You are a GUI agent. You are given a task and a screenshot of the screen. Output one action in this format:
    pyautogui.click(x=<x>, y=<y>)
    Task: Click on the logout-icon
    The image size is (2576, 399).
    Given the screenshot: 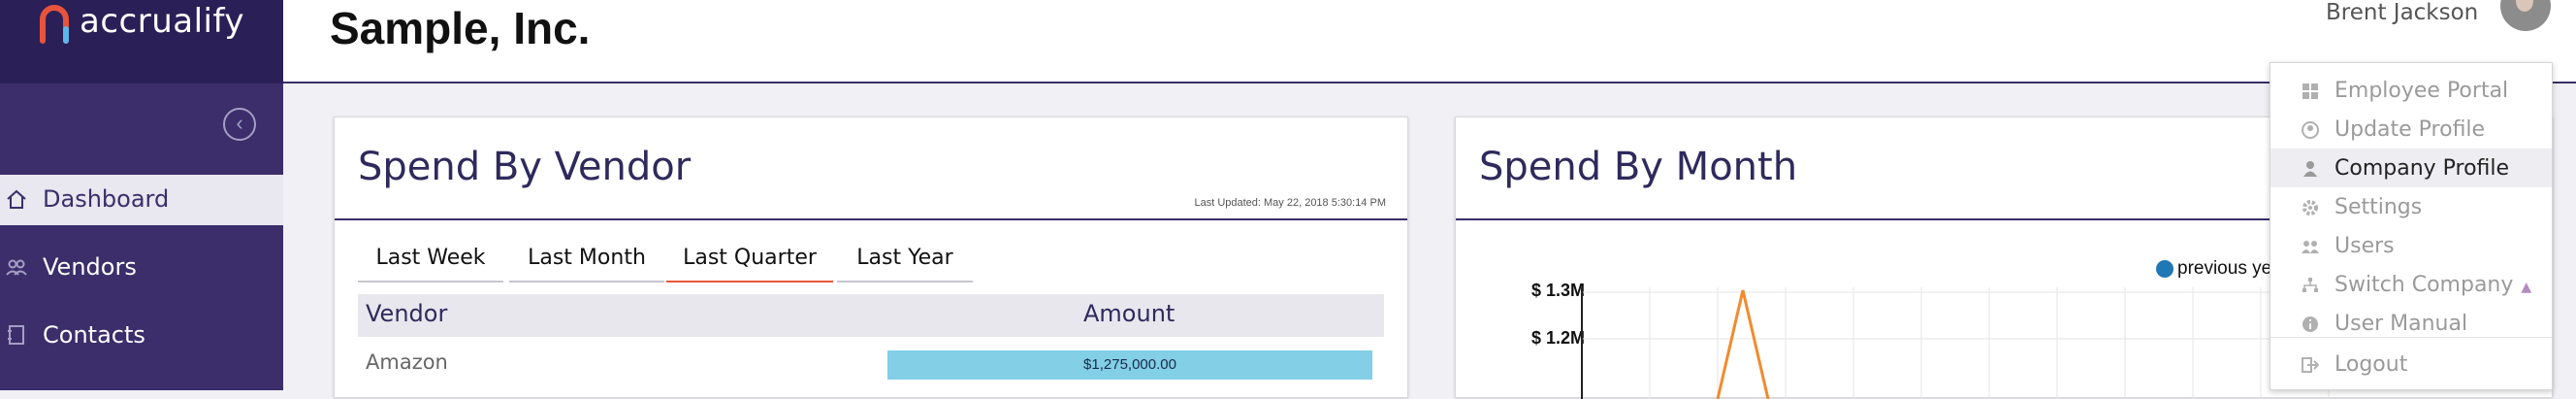 What is the action you would take?
    pyautogui.click(x=2310, y=365)
    